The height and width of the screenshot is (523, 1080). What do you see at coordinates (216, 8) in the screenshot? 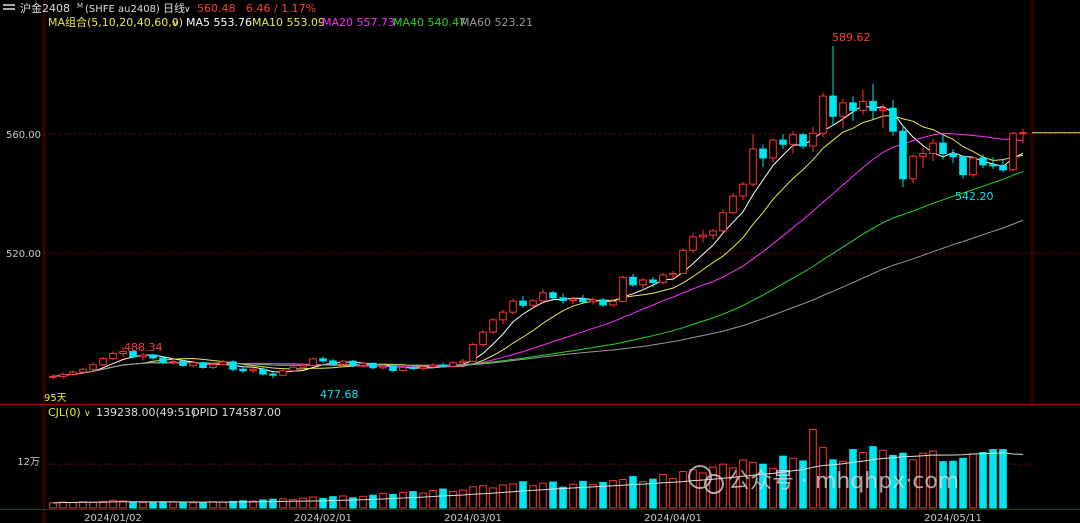
I see `last-price: 560.48` at bounding box center [216, 8].